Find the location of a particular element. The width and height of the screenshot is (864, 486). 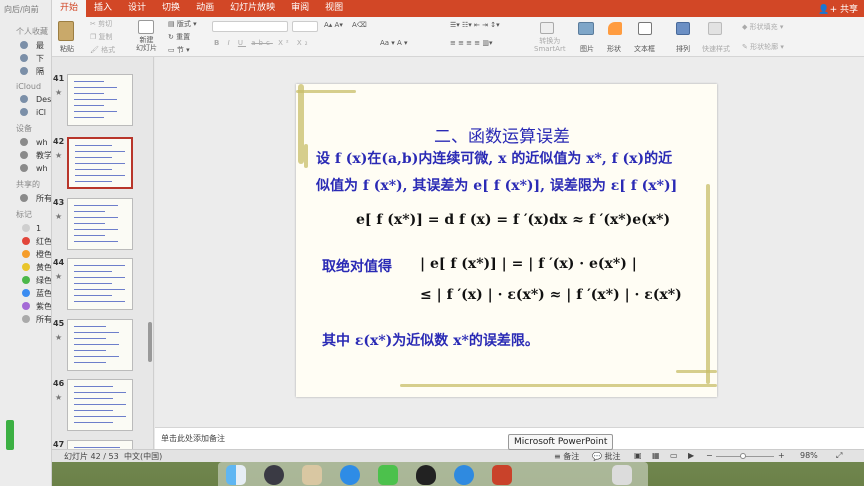

zoom-slider-thumb is located at coordinates (743, 456).